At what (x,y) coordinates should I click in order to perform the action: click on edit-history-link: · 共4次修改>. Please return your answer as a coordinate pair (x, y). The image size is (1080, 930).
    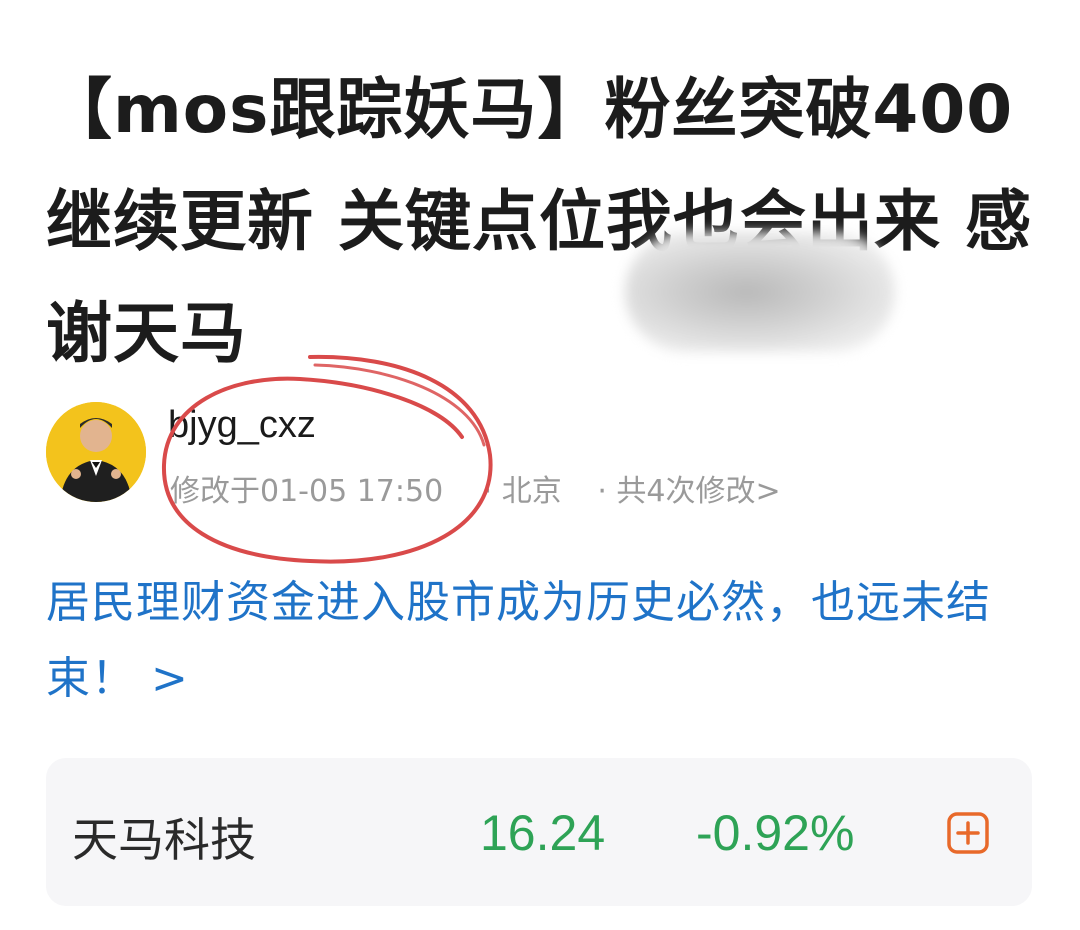
    Looking at the image, I should click on (688, 491).